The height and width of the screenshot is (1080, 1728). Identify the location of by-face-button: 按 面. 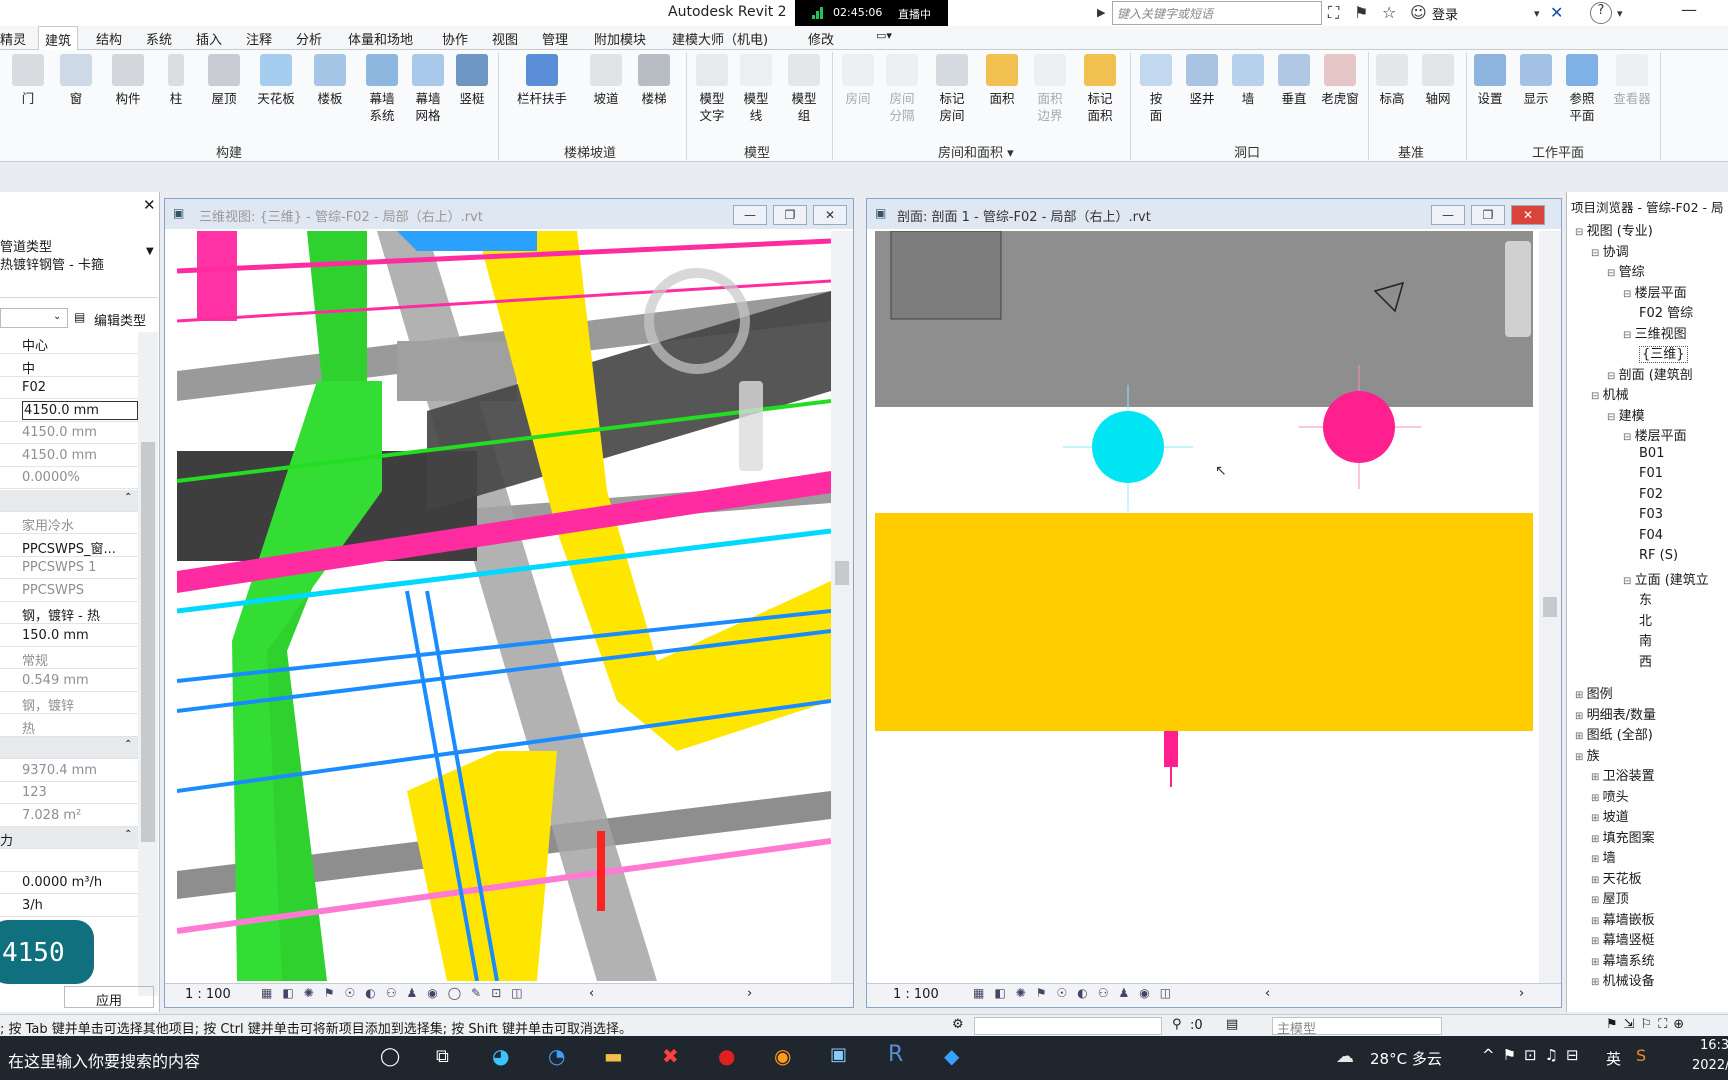
(1156, 89).